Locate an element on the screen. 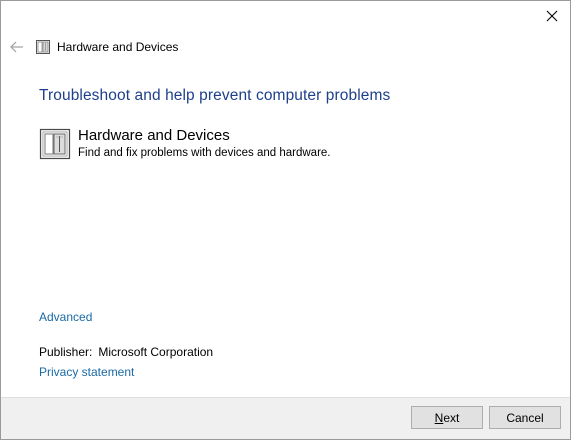 This screenshot has width=571, height=440. back-button is located at coordinates (17, 47).